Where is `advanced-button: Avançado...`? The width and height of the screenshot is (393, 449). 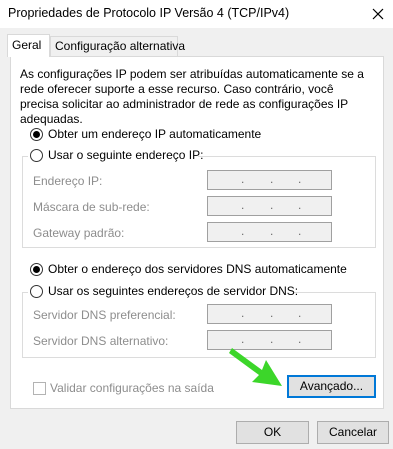
advanced-button: Avançado... is located at coordinates (331, 386).